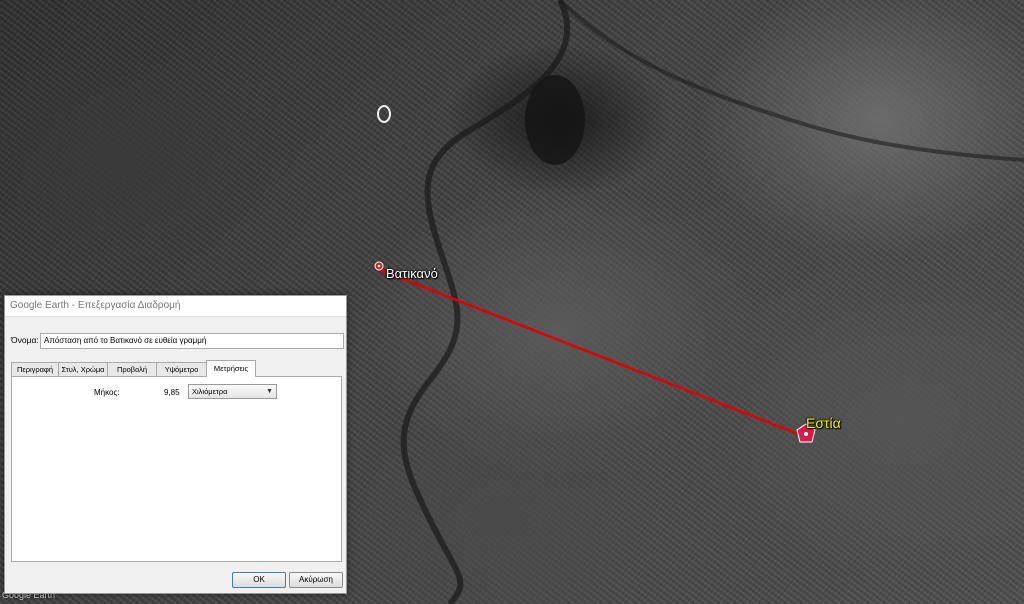 The image size is (1024, 604). I want to click on tab-view: Προβολή, so click(132, 369).